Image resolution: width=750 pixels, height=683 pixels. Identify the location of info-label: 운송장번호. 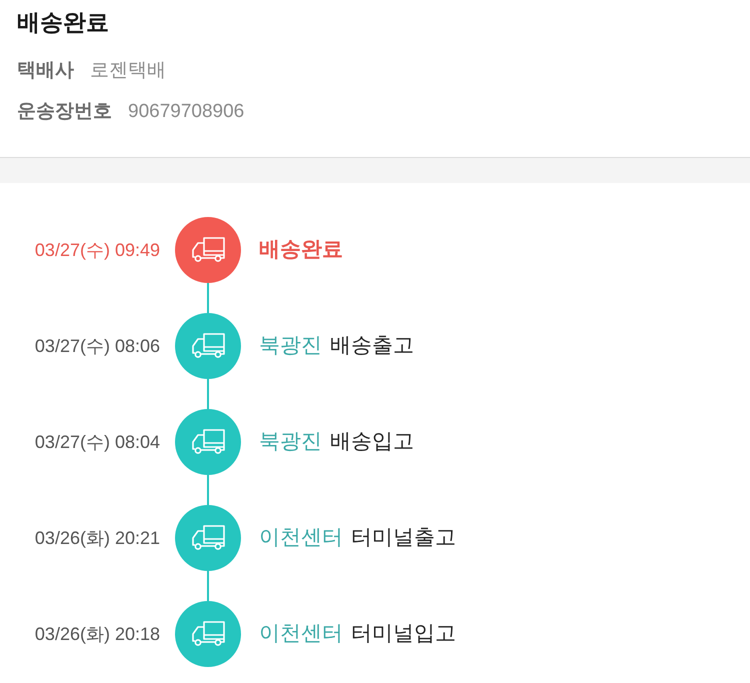
(64, 112).